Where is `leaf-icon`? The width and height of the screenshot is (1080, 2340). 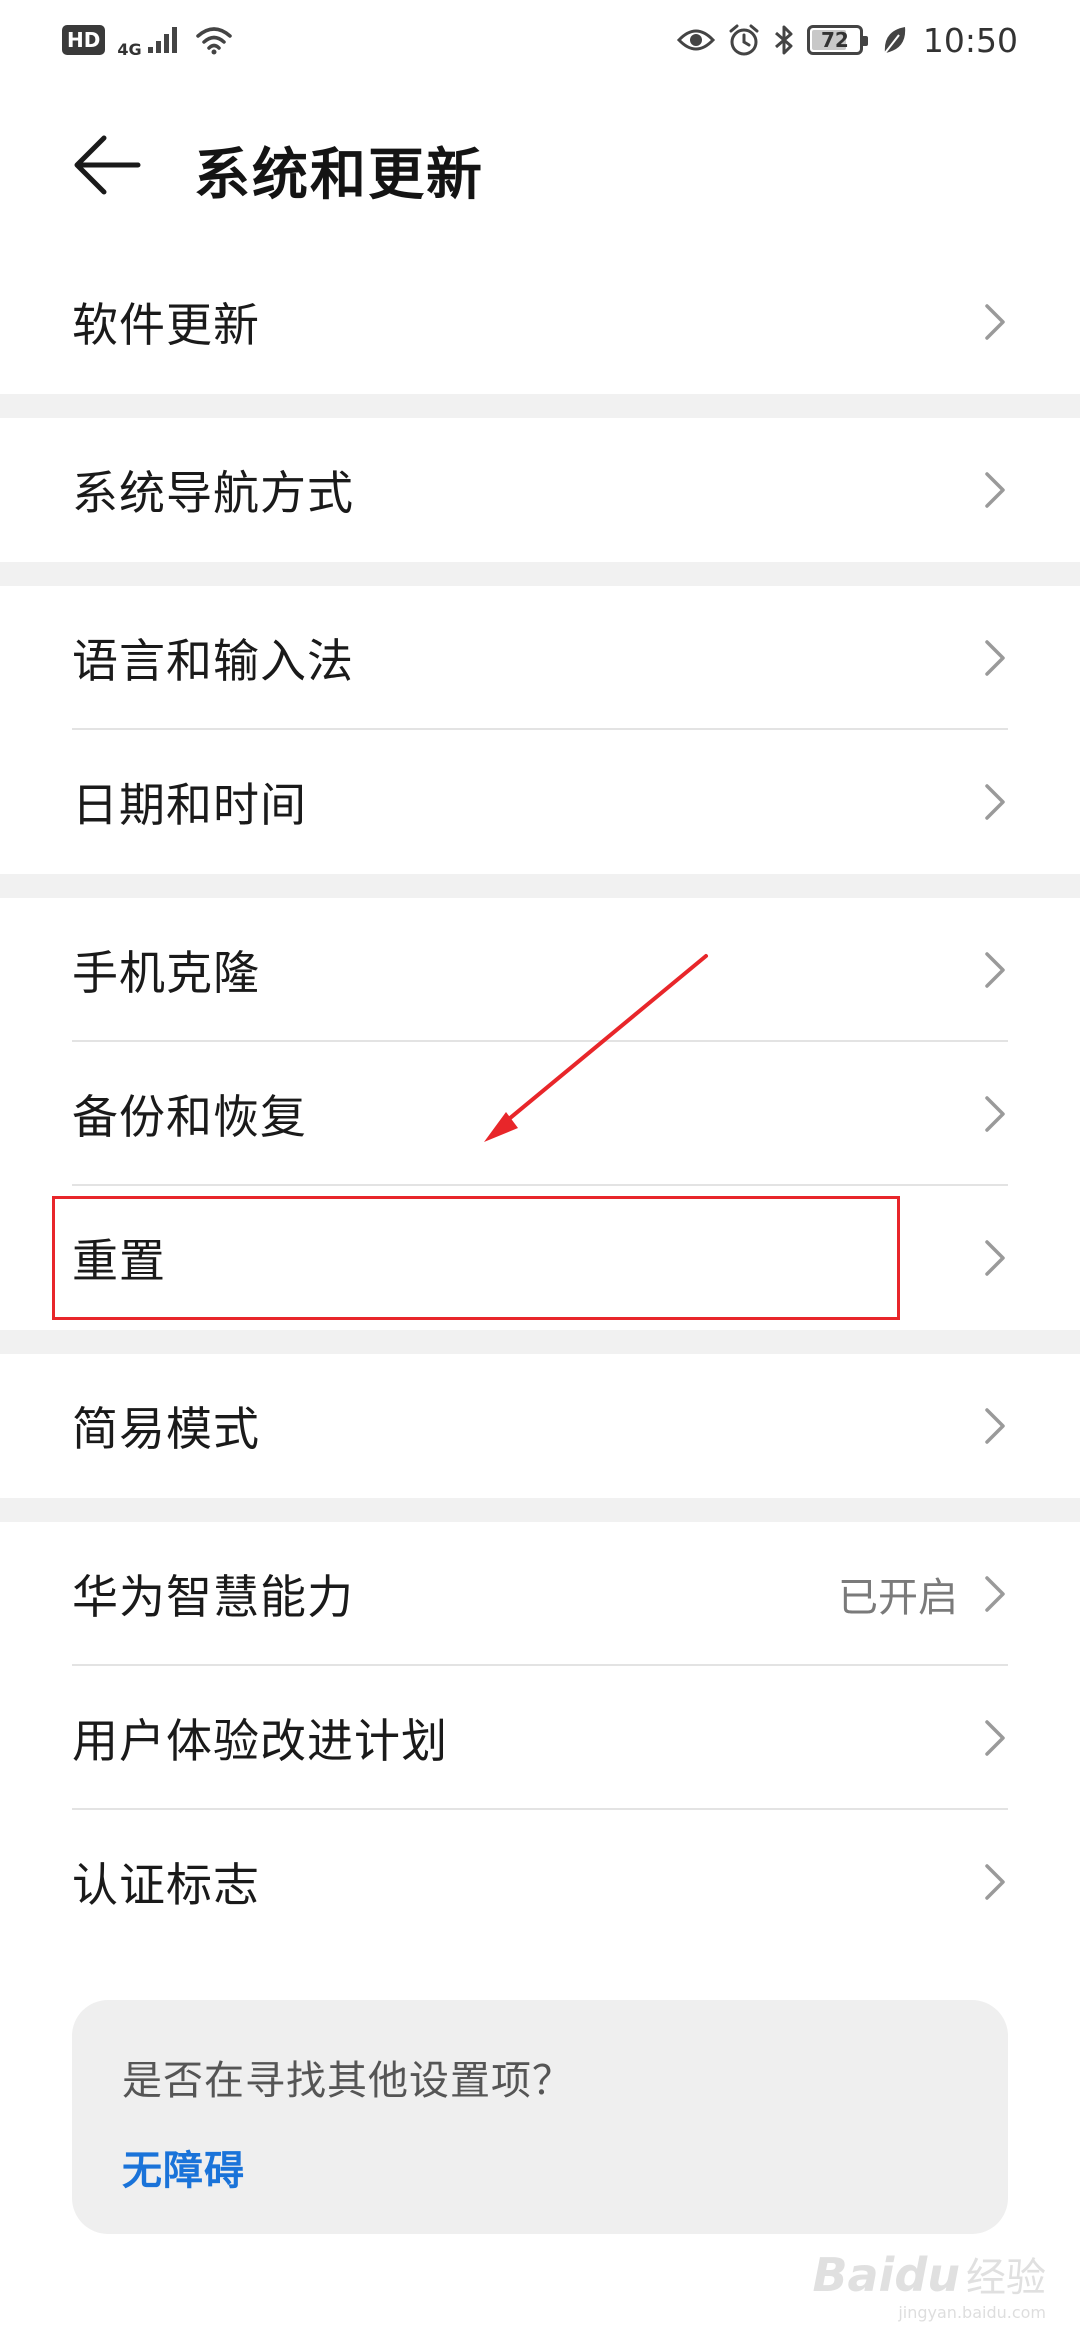 leaf-icon is located at coordinates (895, 40).